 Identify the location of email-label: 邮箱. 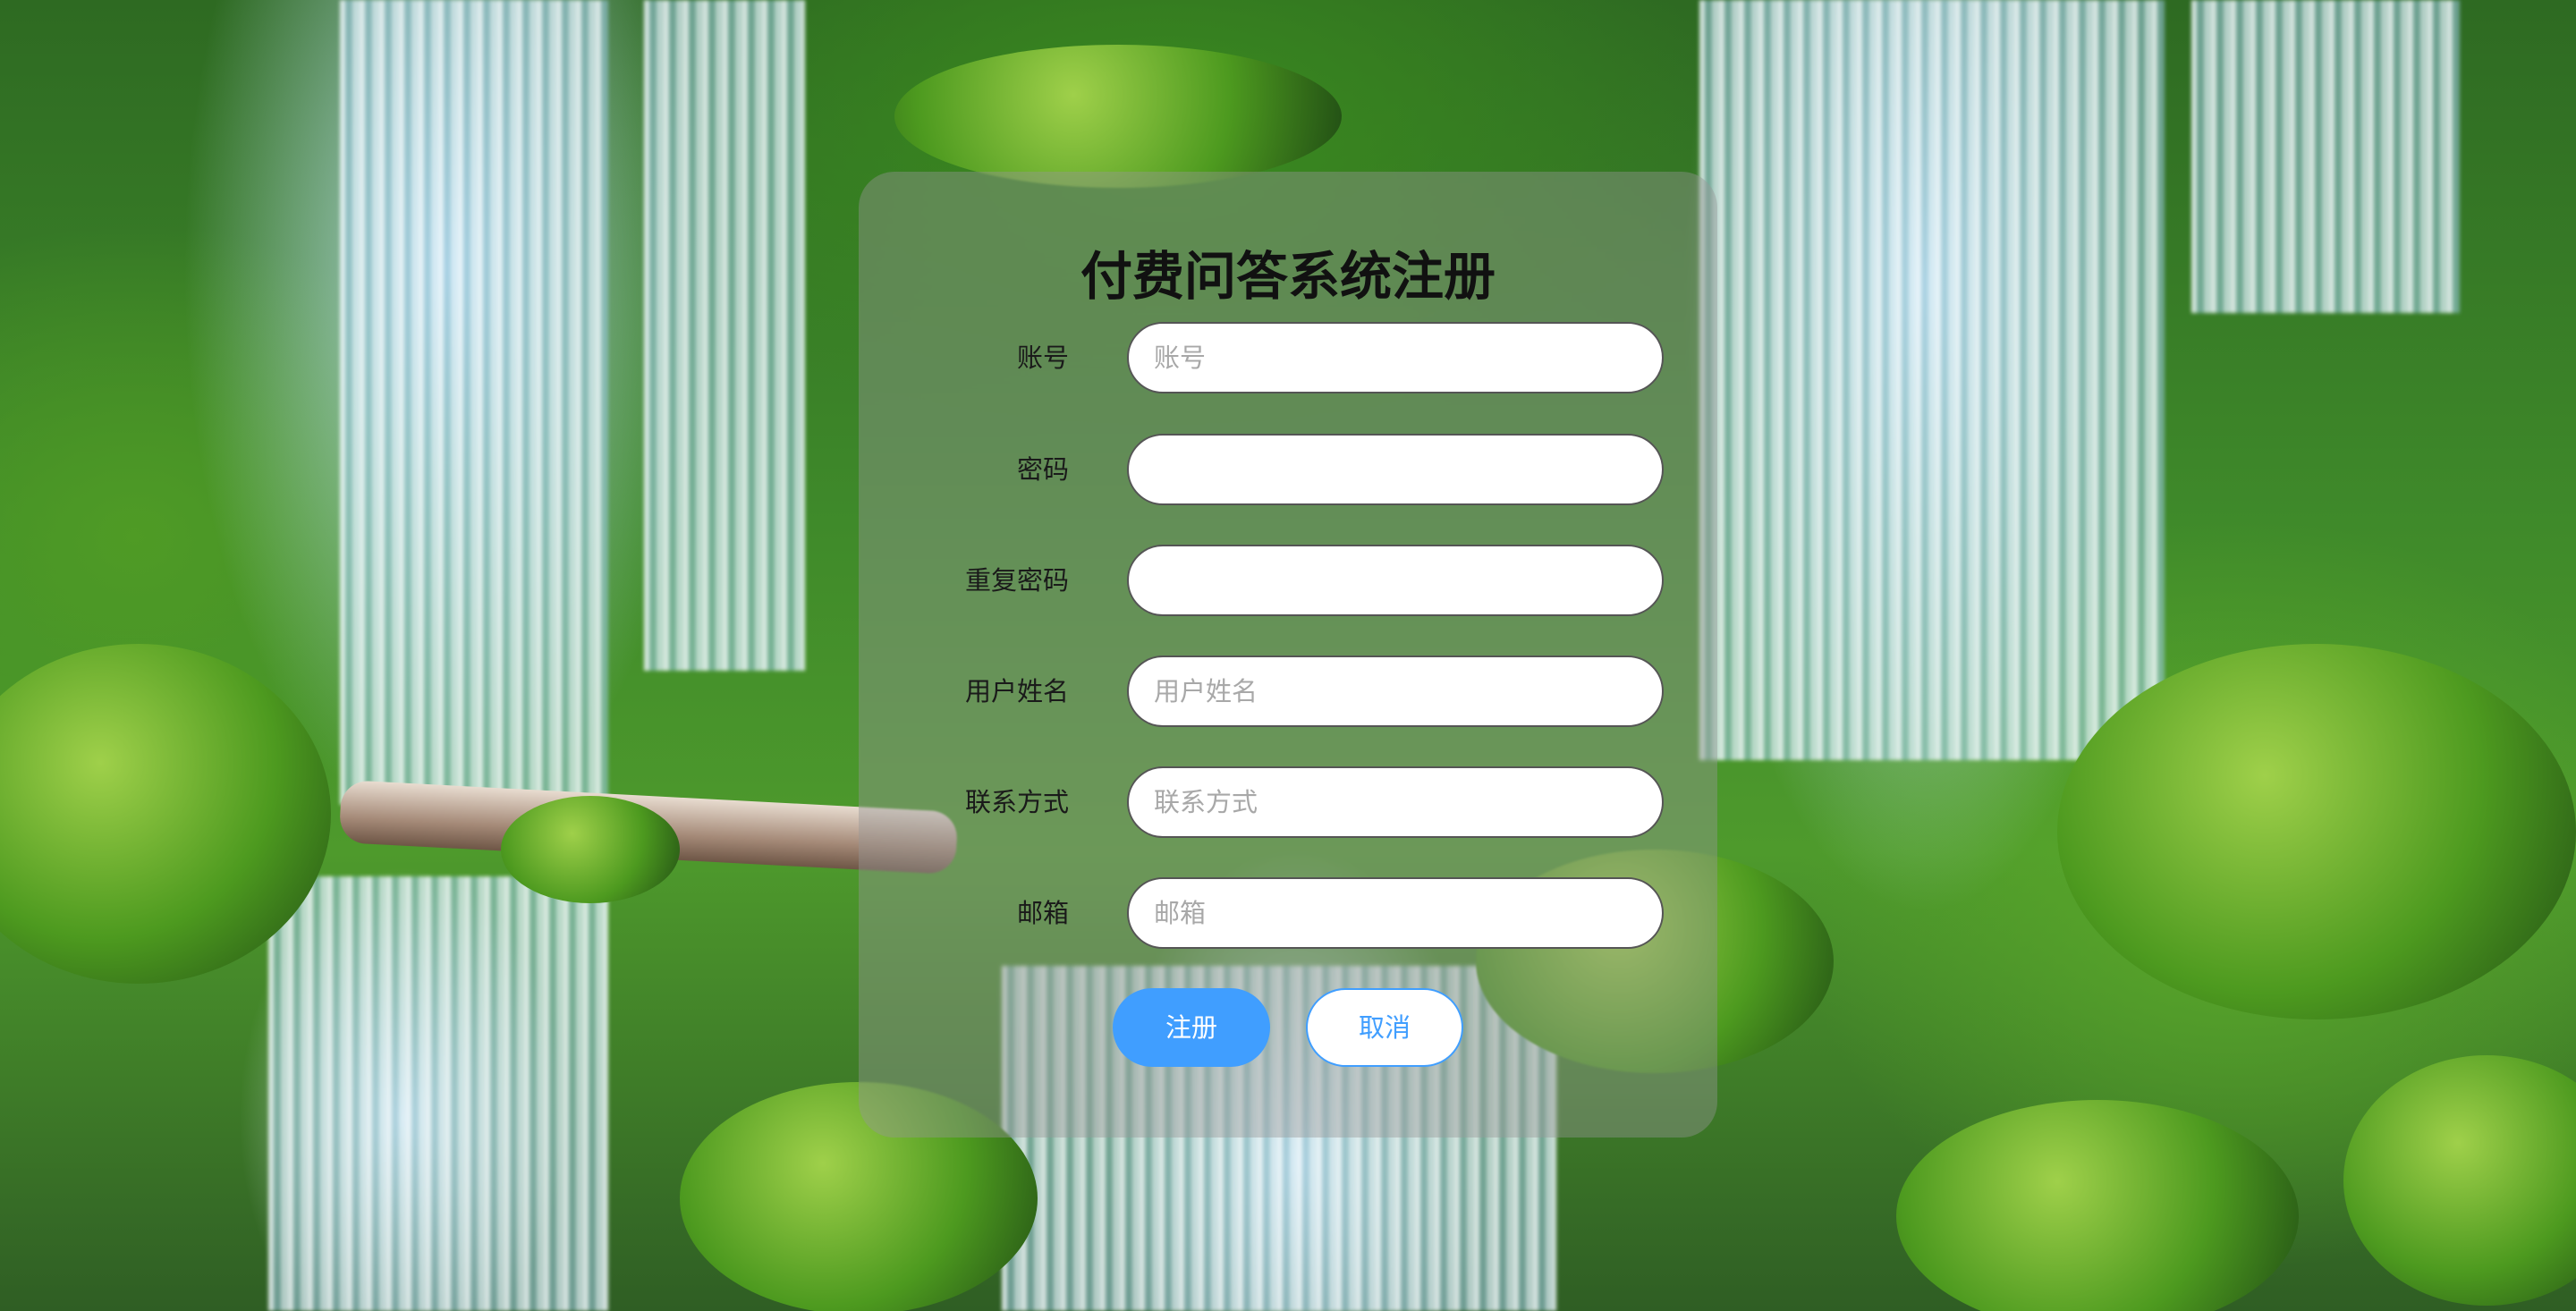
(1042, 913).